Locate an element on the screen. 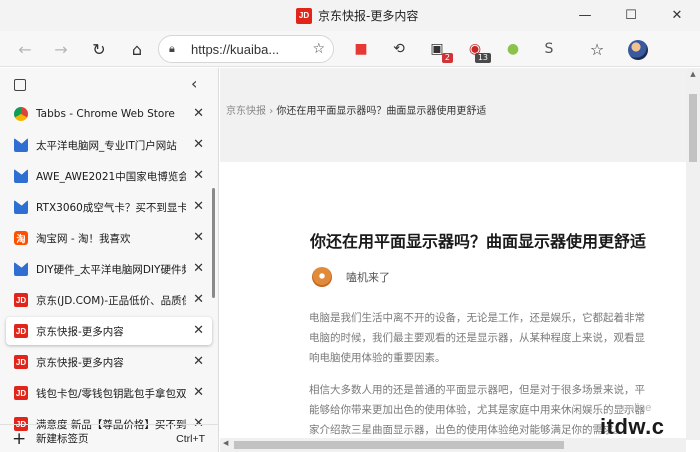 The height and width of the screenshot is (452, 700). sidebar-scrollbar is located at coordinates (213, 243).